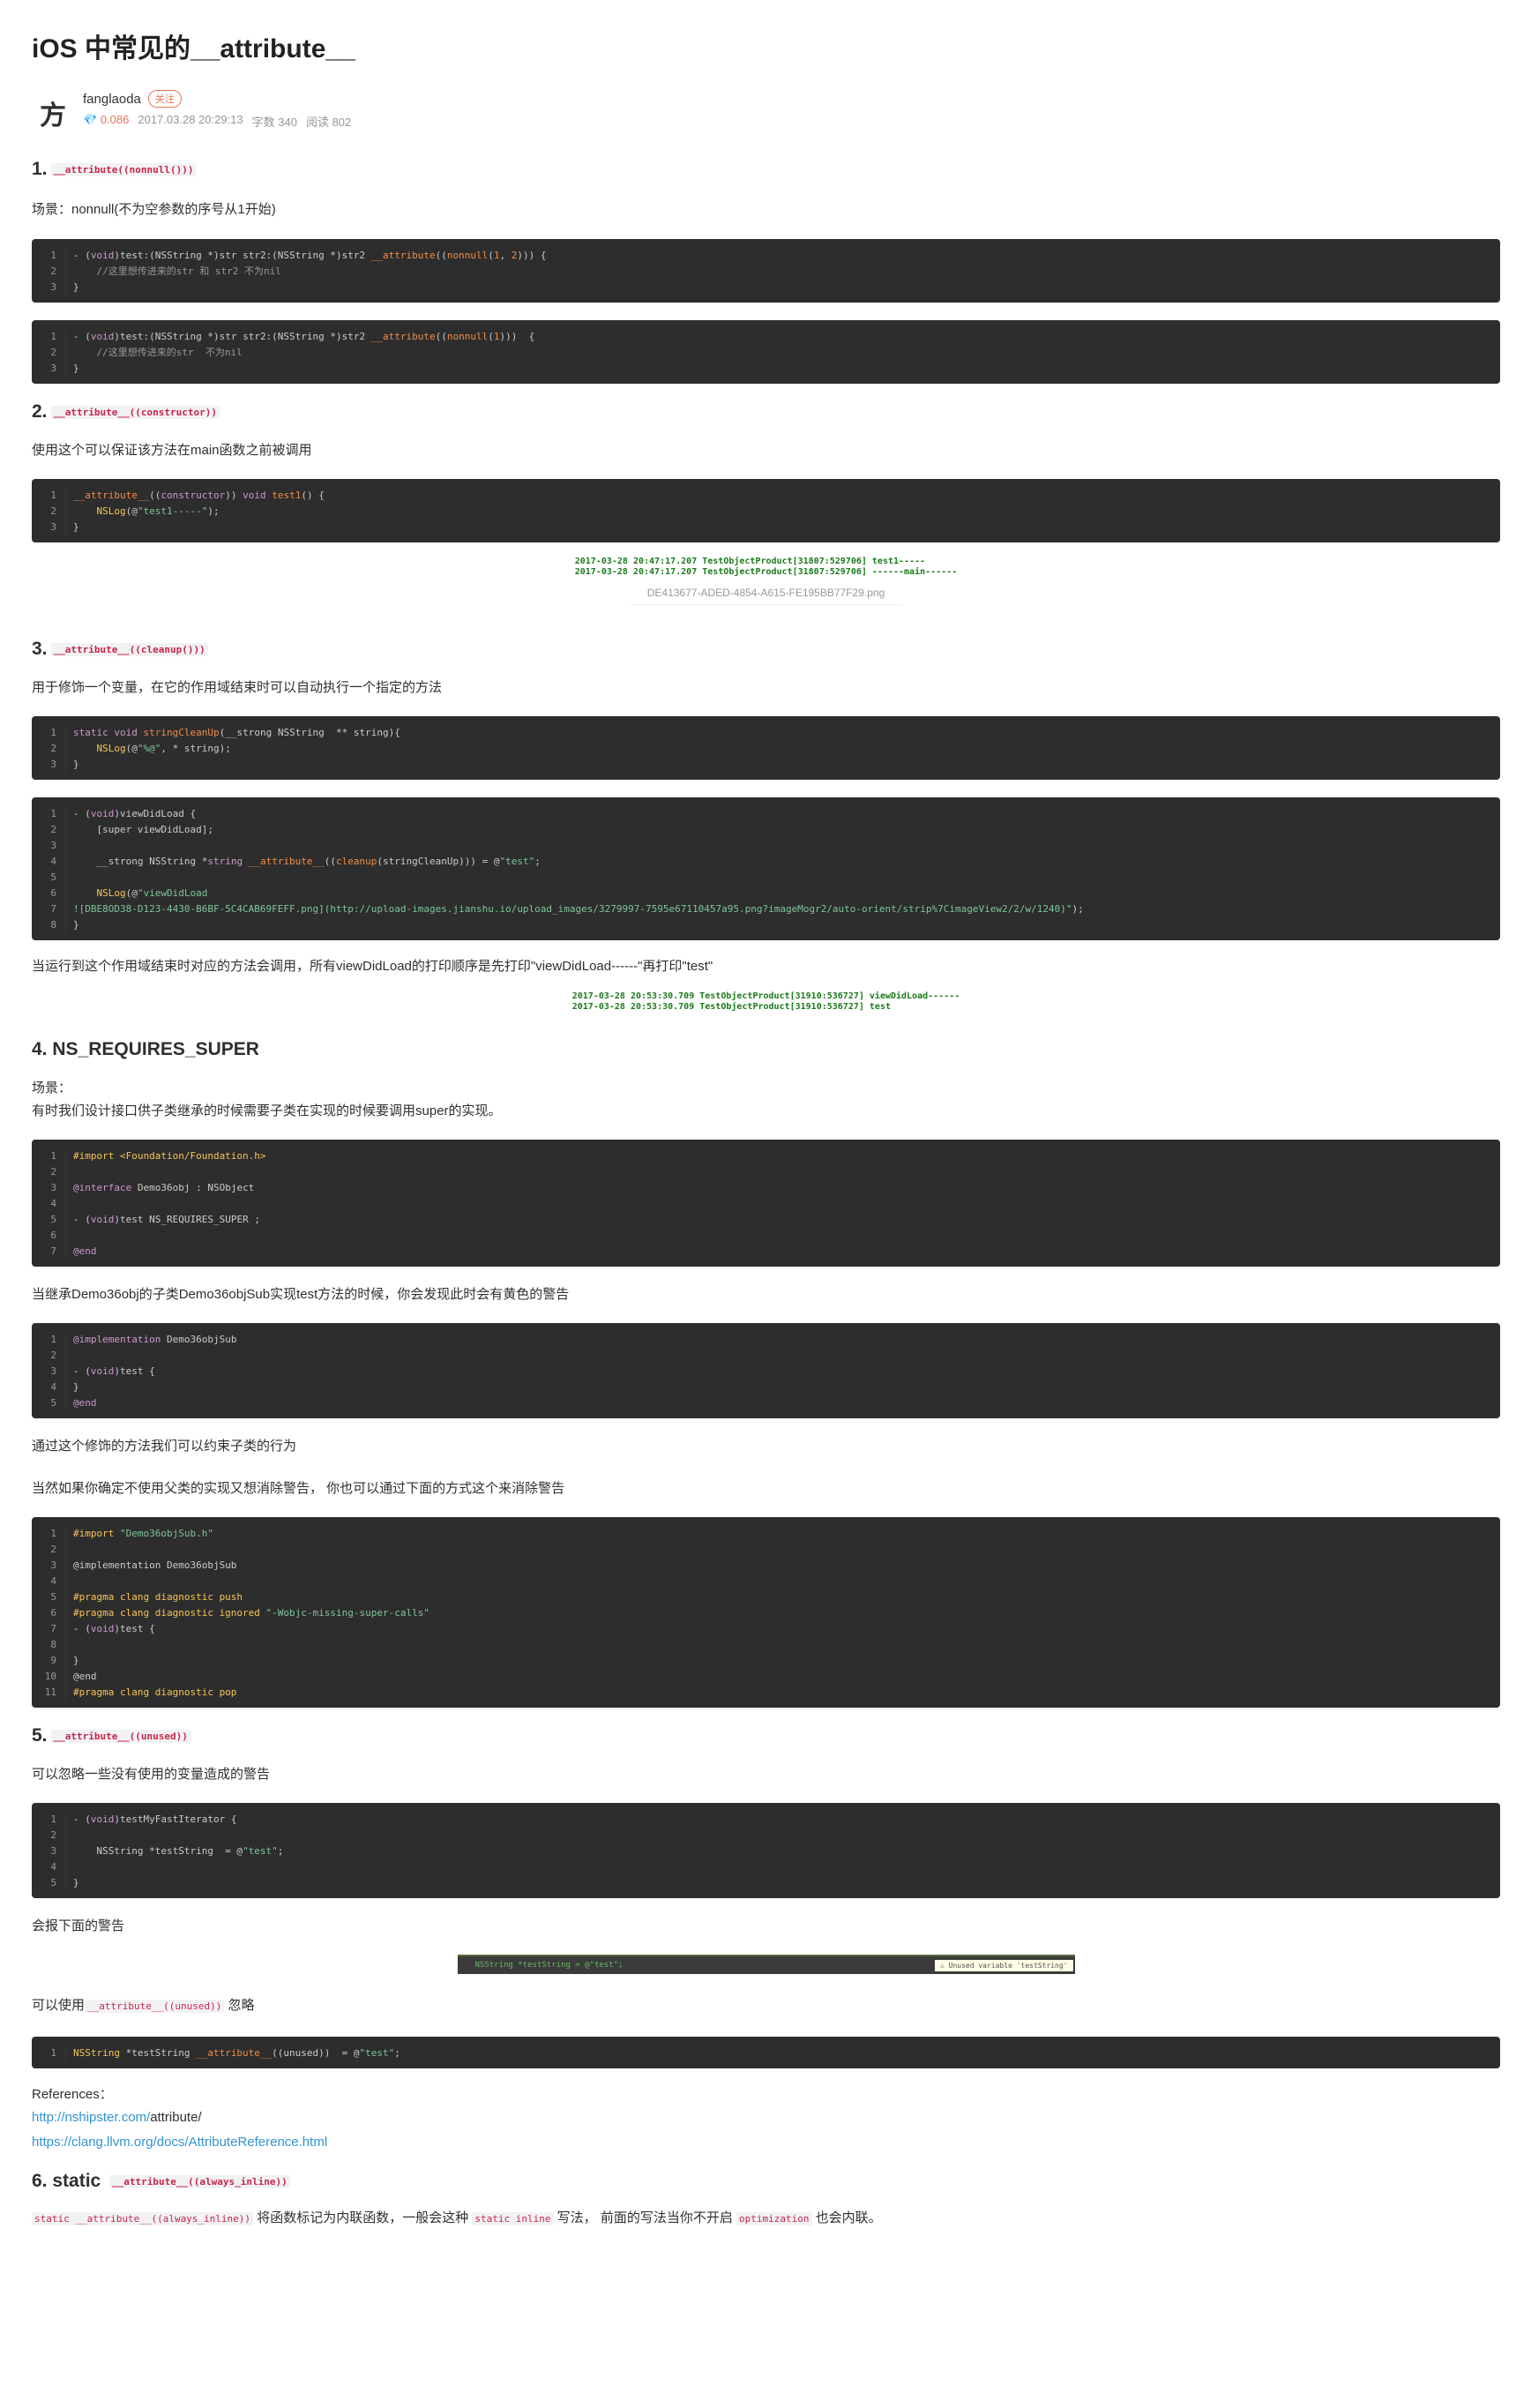 The width and height of the screenshot is (1531, 2408). Describe the element at coordinates (155, 2006) in the screenshot. I see `inline-code: __attribute__((unused))` at that location.